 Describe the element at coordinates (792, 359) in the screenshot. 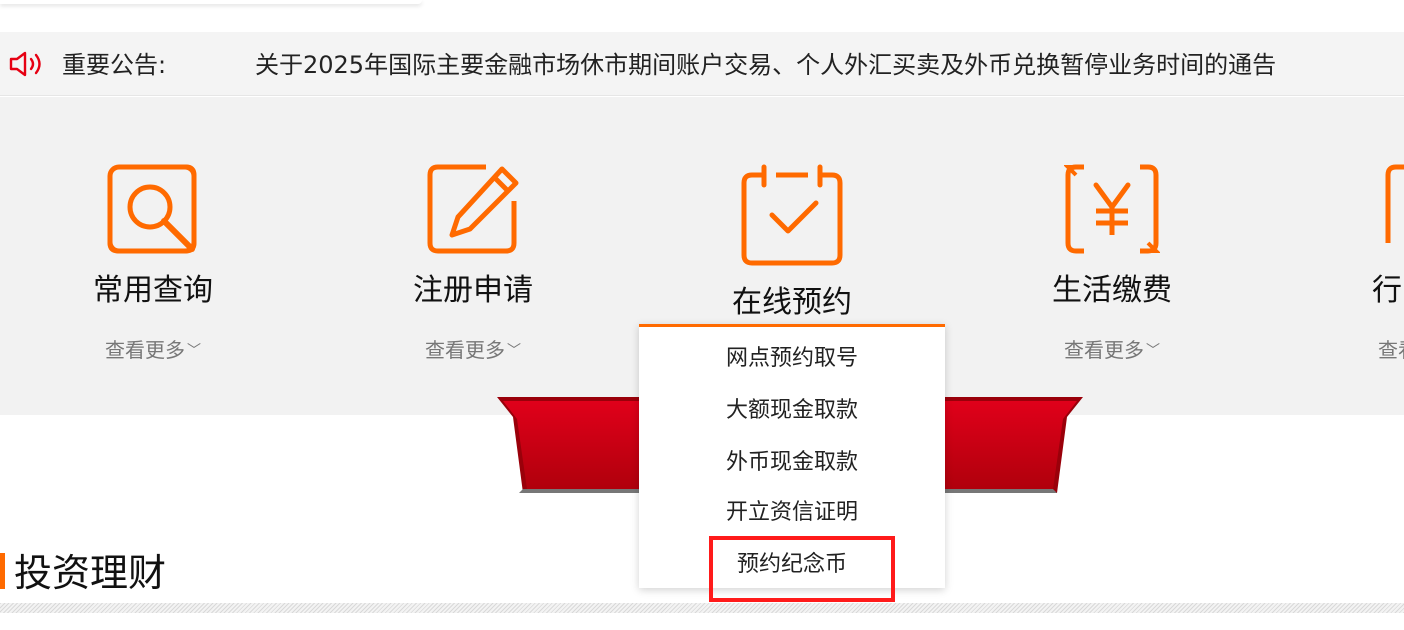

I see `menu-item-branch-queue: 网点预约取号` at that location.